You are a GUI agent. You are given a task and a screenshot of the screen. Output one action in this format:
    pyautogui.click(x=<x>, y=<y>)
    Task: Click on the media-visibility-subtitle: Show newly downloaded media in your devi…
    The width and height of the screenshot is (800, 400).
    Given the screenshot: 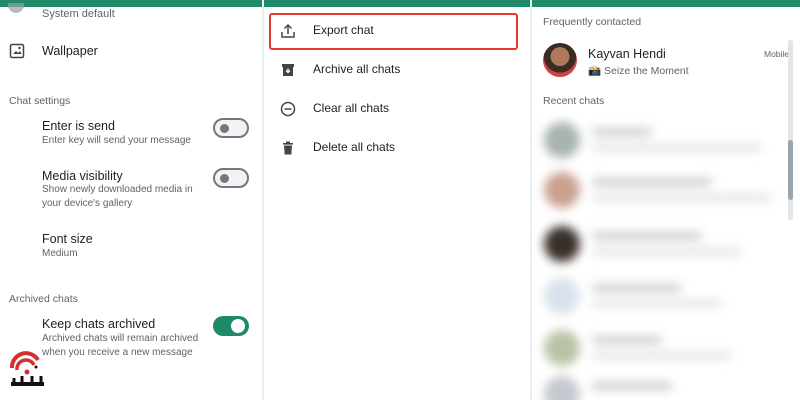 What is the action you would take?
    pyautogui.click(x=117, y=196)
    